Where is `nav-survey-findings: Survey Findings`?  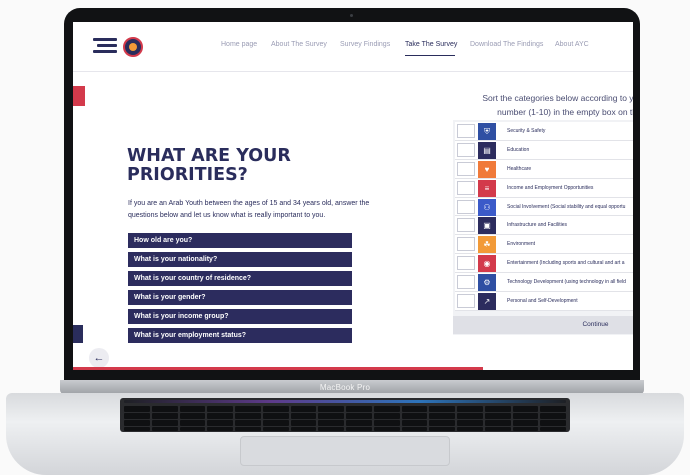 nav-survey-findings: Survey Findings is located at coordinates (365, 47).